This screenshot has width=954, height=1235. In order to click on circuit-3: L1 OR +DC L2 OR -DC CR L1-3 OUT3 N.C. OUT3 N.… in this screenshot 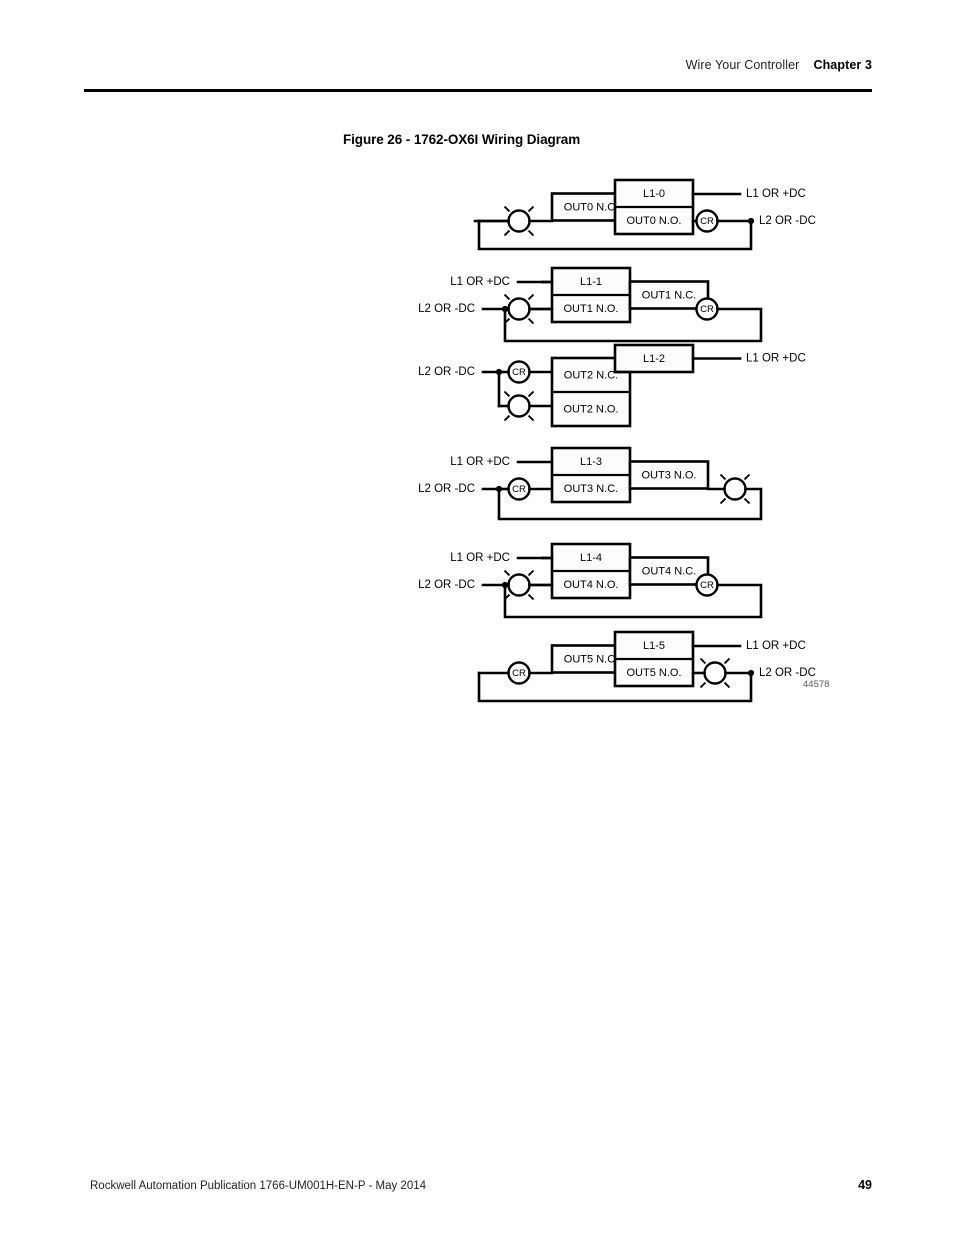, I will do `click(590, 483)`.